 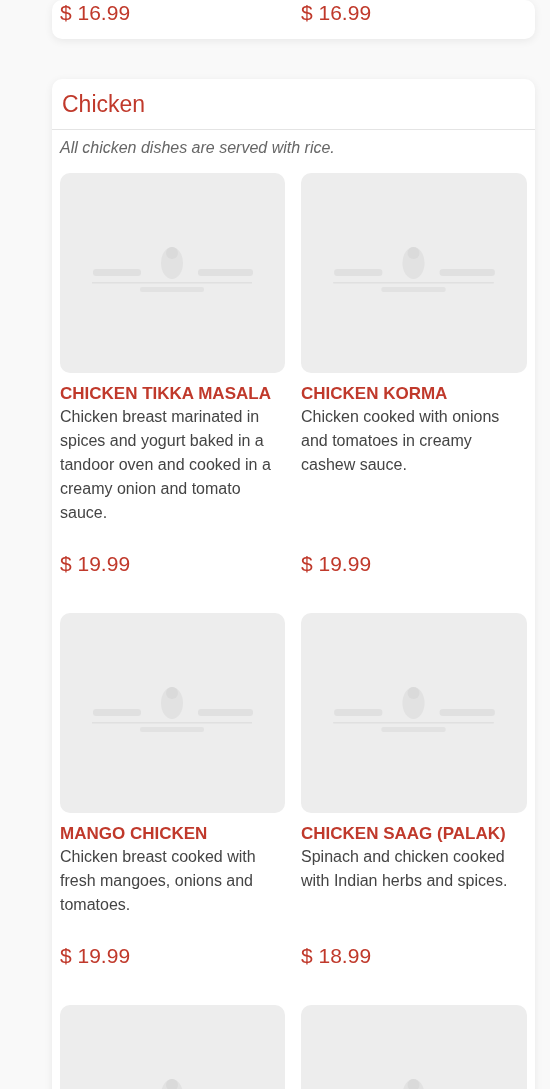 I want to click on dish-name: CHICKEN TIKKA MASALA, so click(x=166, y=394).